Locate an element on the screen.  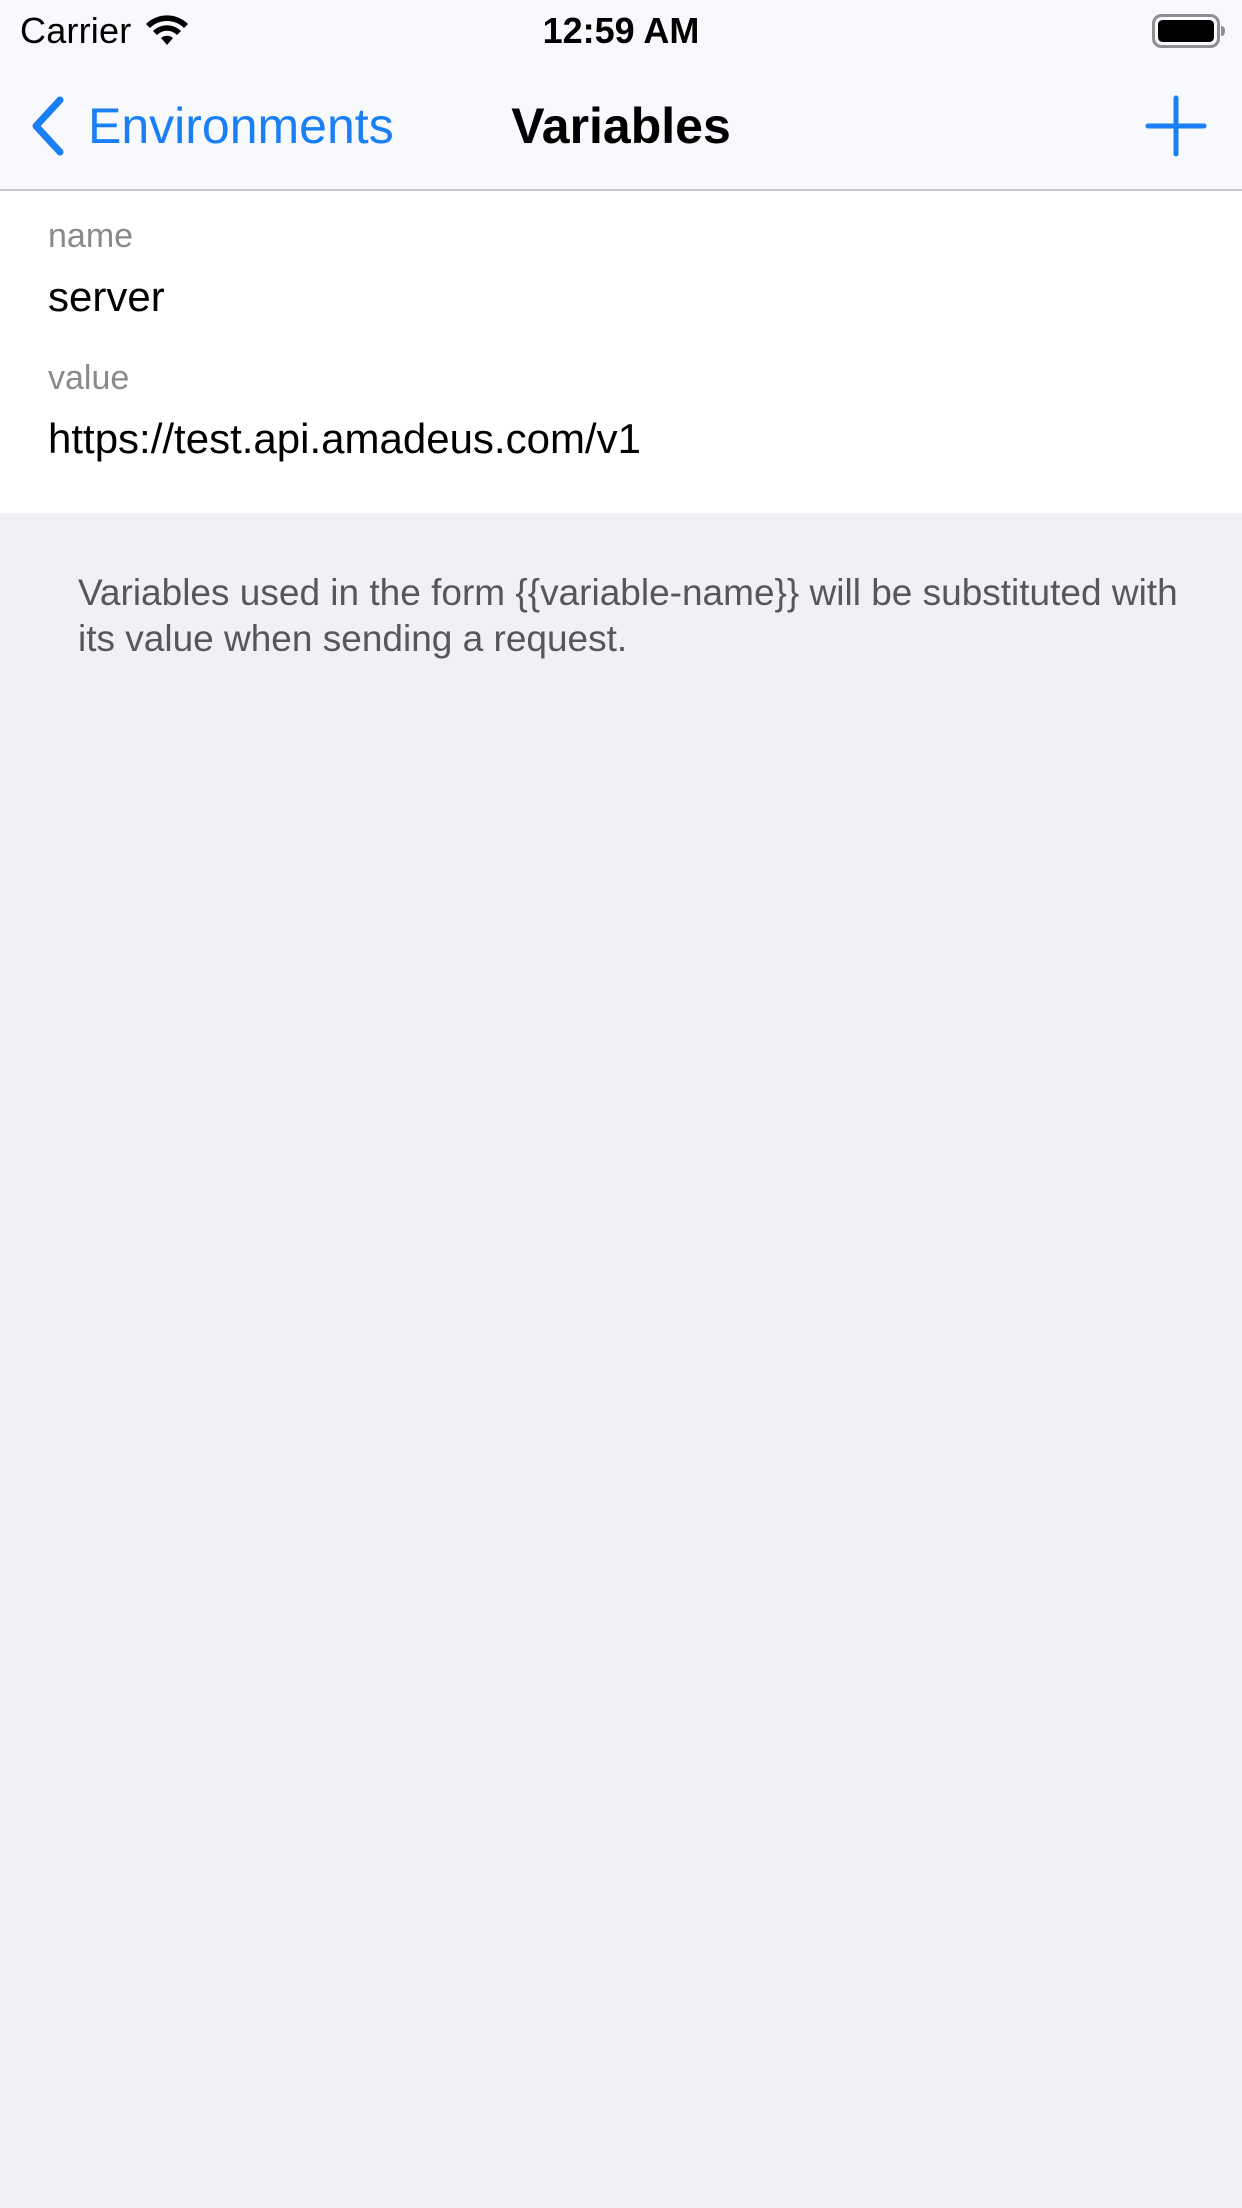
value-value: https://test.api.amadeus.com/v1 is located at coordinates (344, 438).